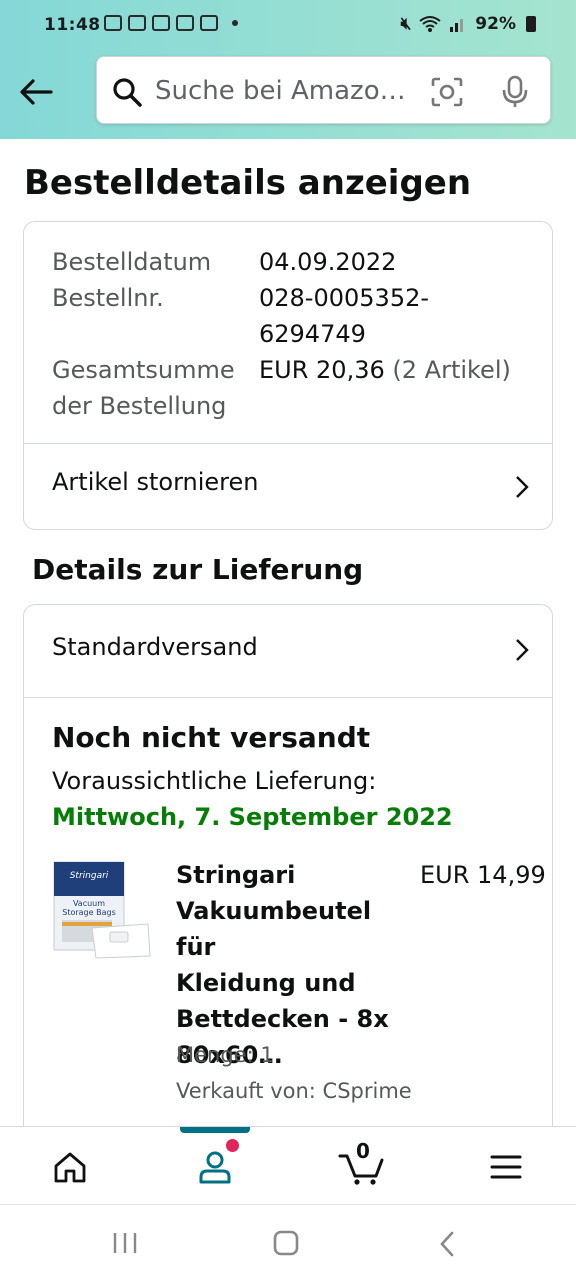  Describe the element at coordinates (125, 1243) in the screenshot. I see `recent-apps-icon` at that location.